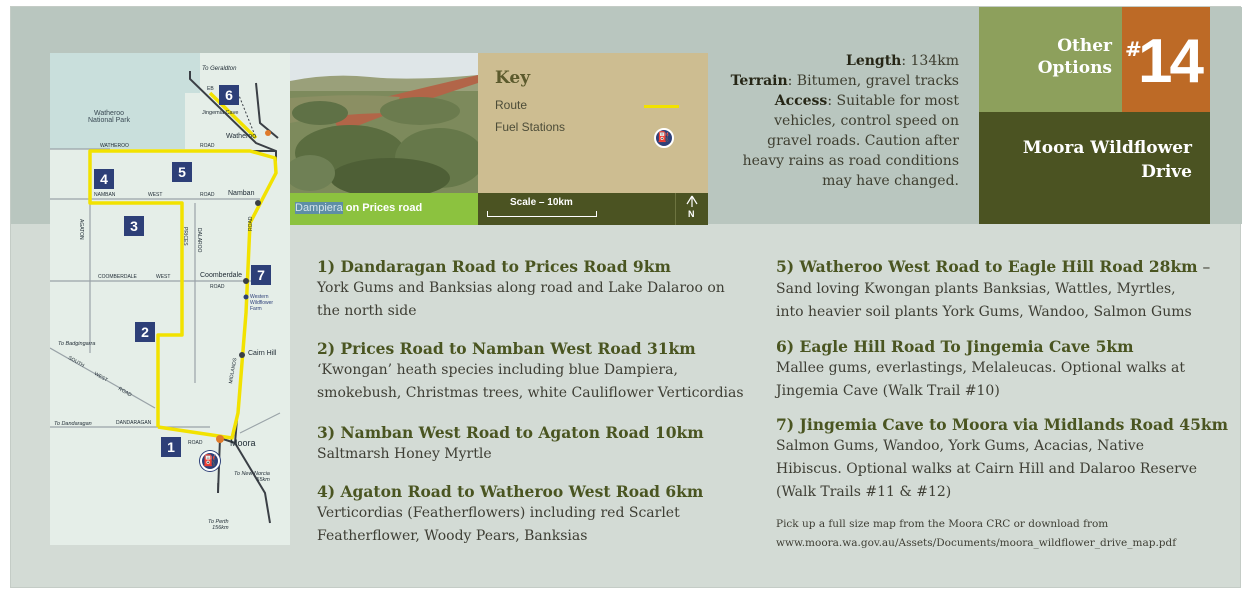 Image resolution: width=1248 pixels, height=594 pixels. I want to click on label-national-park-line-1: Watheroo, so click(109, 113).